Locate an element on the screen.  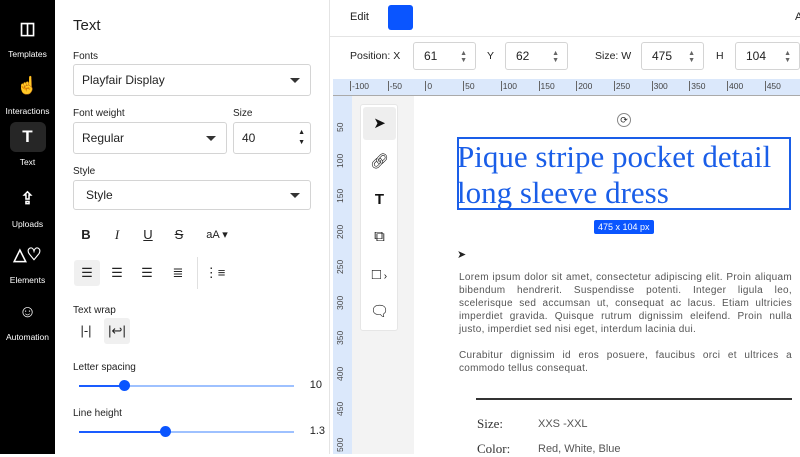
align-justify-button: ≣ is located at coordinates (178, 273).